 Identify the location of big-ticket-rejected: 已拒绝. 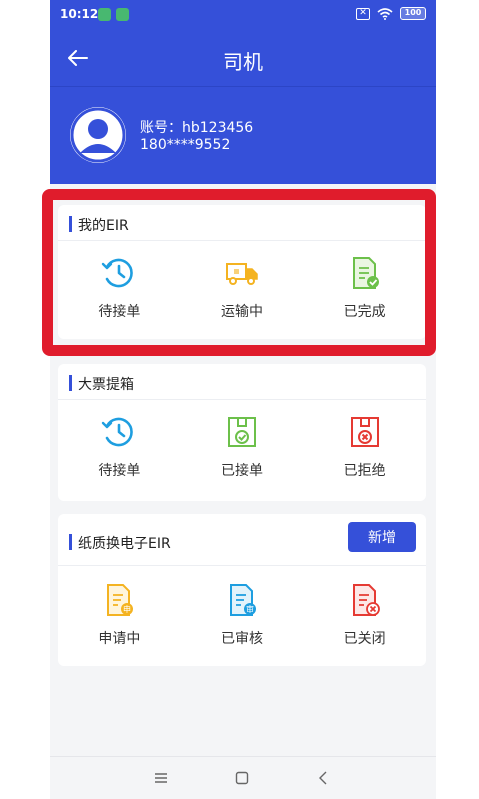
(364, 447).